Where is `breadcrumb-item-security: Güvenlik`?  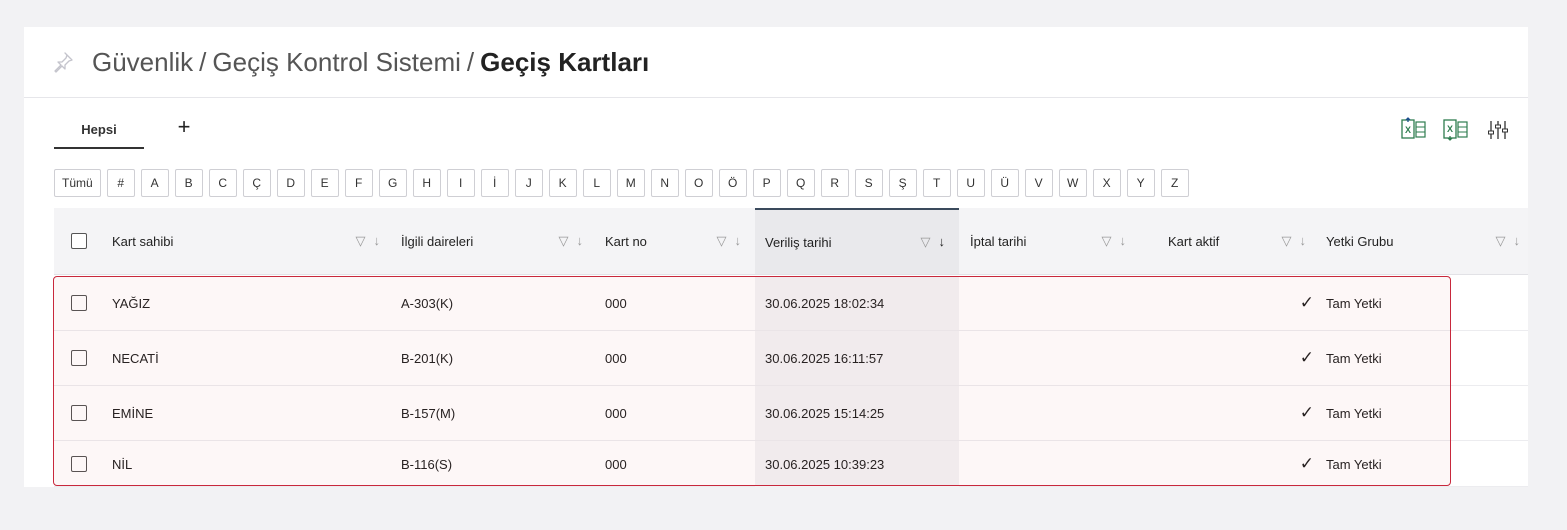
breadcrumb-item-security: Güvenlik is located at coordinates (142, 62).